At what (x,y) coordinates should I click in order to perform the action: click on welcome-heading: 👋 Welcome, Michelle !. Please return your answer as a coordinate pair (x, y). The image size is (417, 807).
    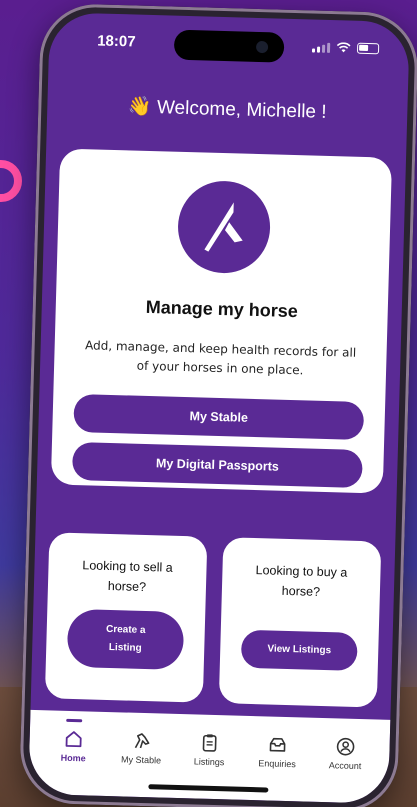
    Looking at the image, I should click on (227, 109).